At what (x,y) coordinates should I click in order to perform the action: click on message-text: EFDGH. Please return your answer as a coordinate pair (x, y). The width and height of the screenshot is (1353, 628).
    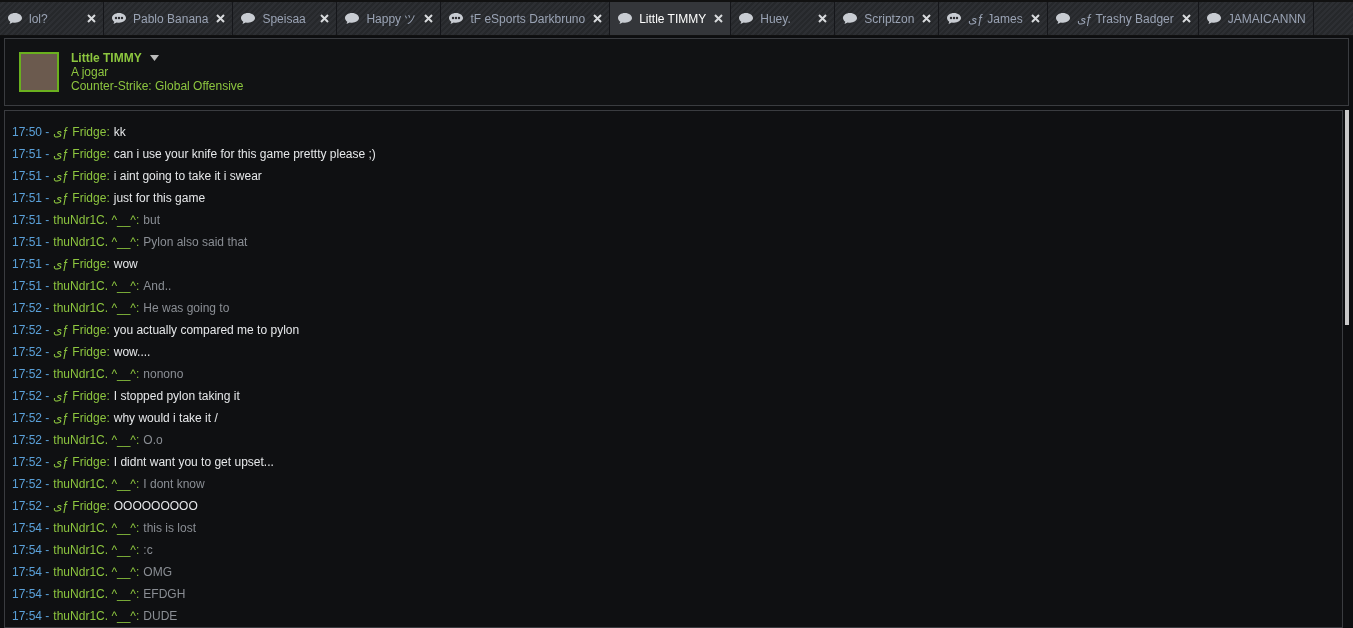
    Looking at the image, I should click on (164, 594).